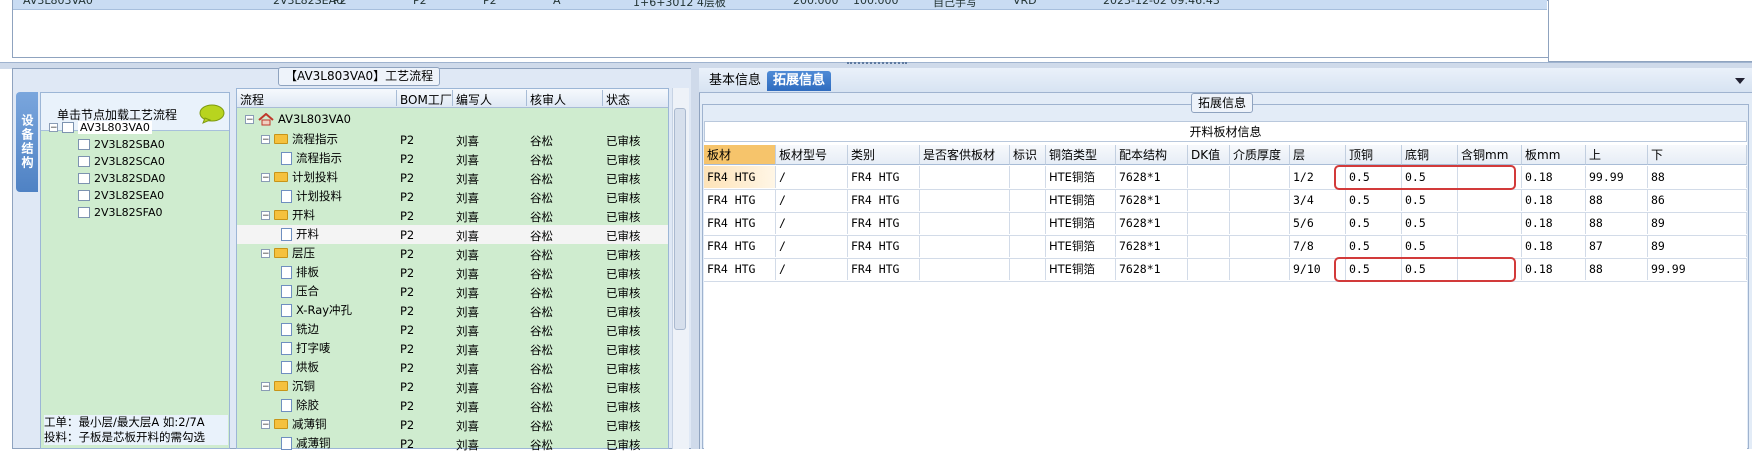 The width and height of the screenshot is (1752, 453). What do you see at coordinates (300, 367) in the screenshot?
I see `process-step: 烘板` at bounding box center [300, 367].